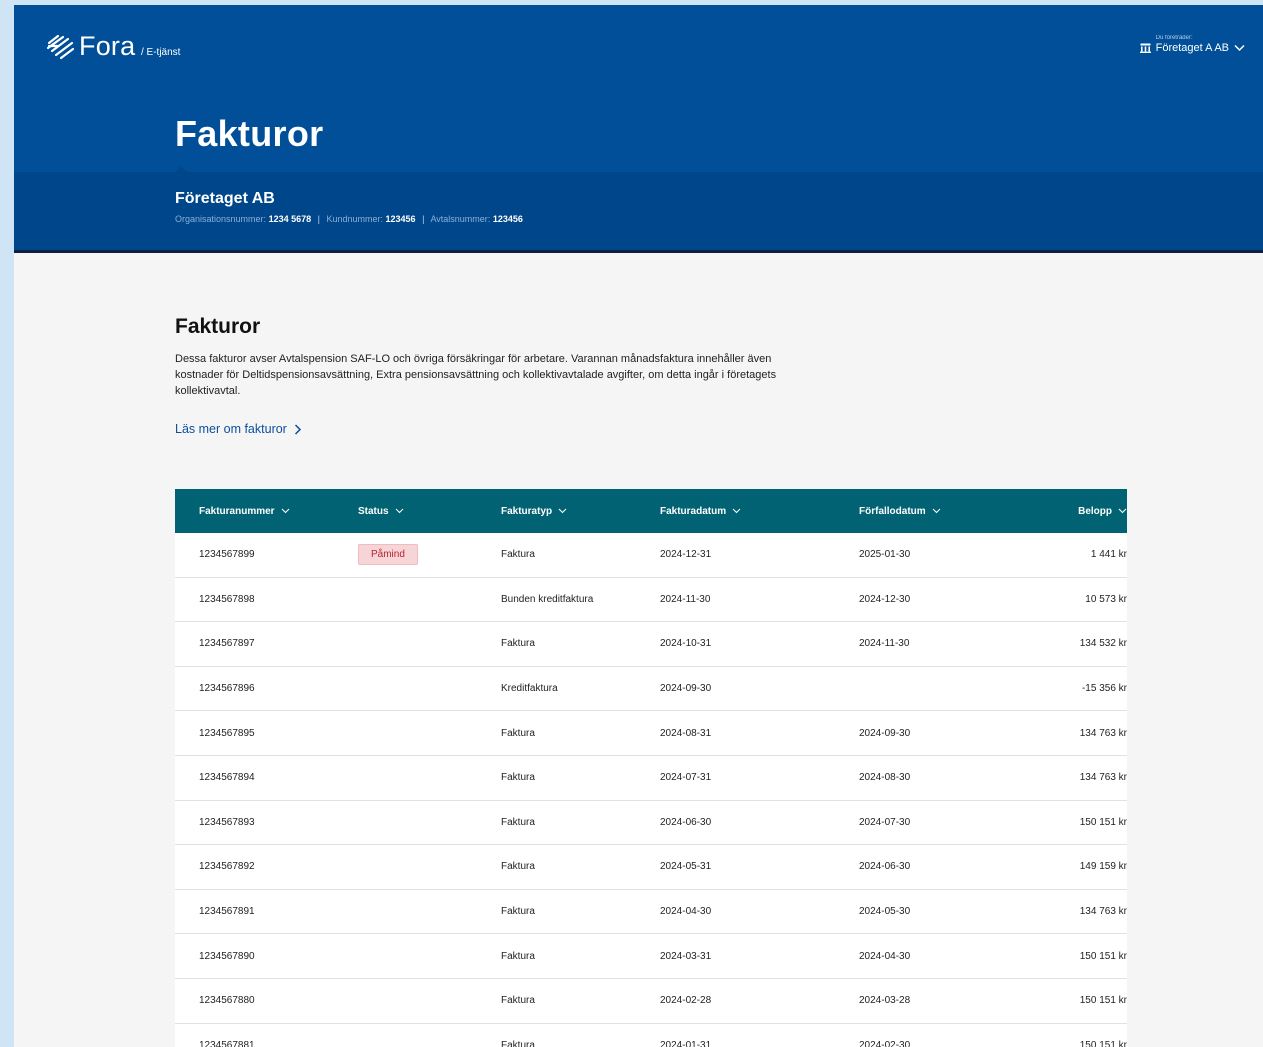 Image resolution: width=1263 pixels, height=1047 pixels. What do you see at coordinates (892, 511) in the screenshot?
I see `column-header-label: Förfallodatum` at bounding box center [892, 511].